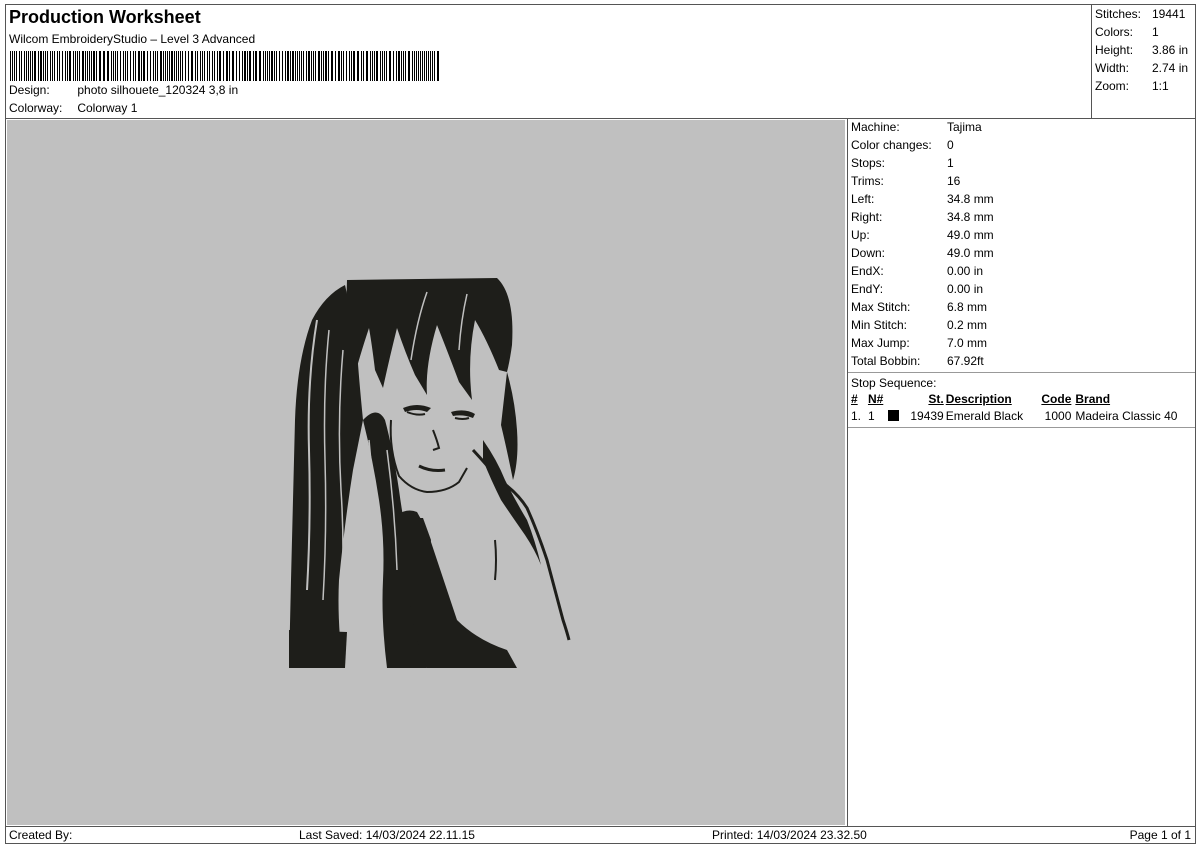 This screenshot has height=848, width=1200. I want to click on info-row: Max Jump: 7.0 mm, so click(919, 343).